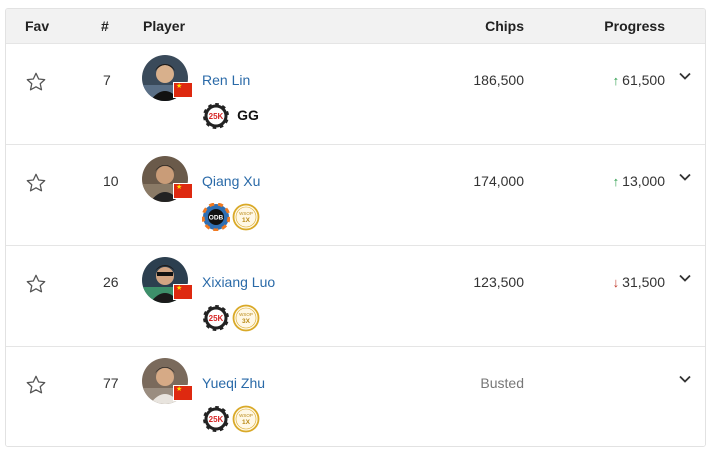  I want to click on chip-odb-icon: ODB, so click(216, 217).